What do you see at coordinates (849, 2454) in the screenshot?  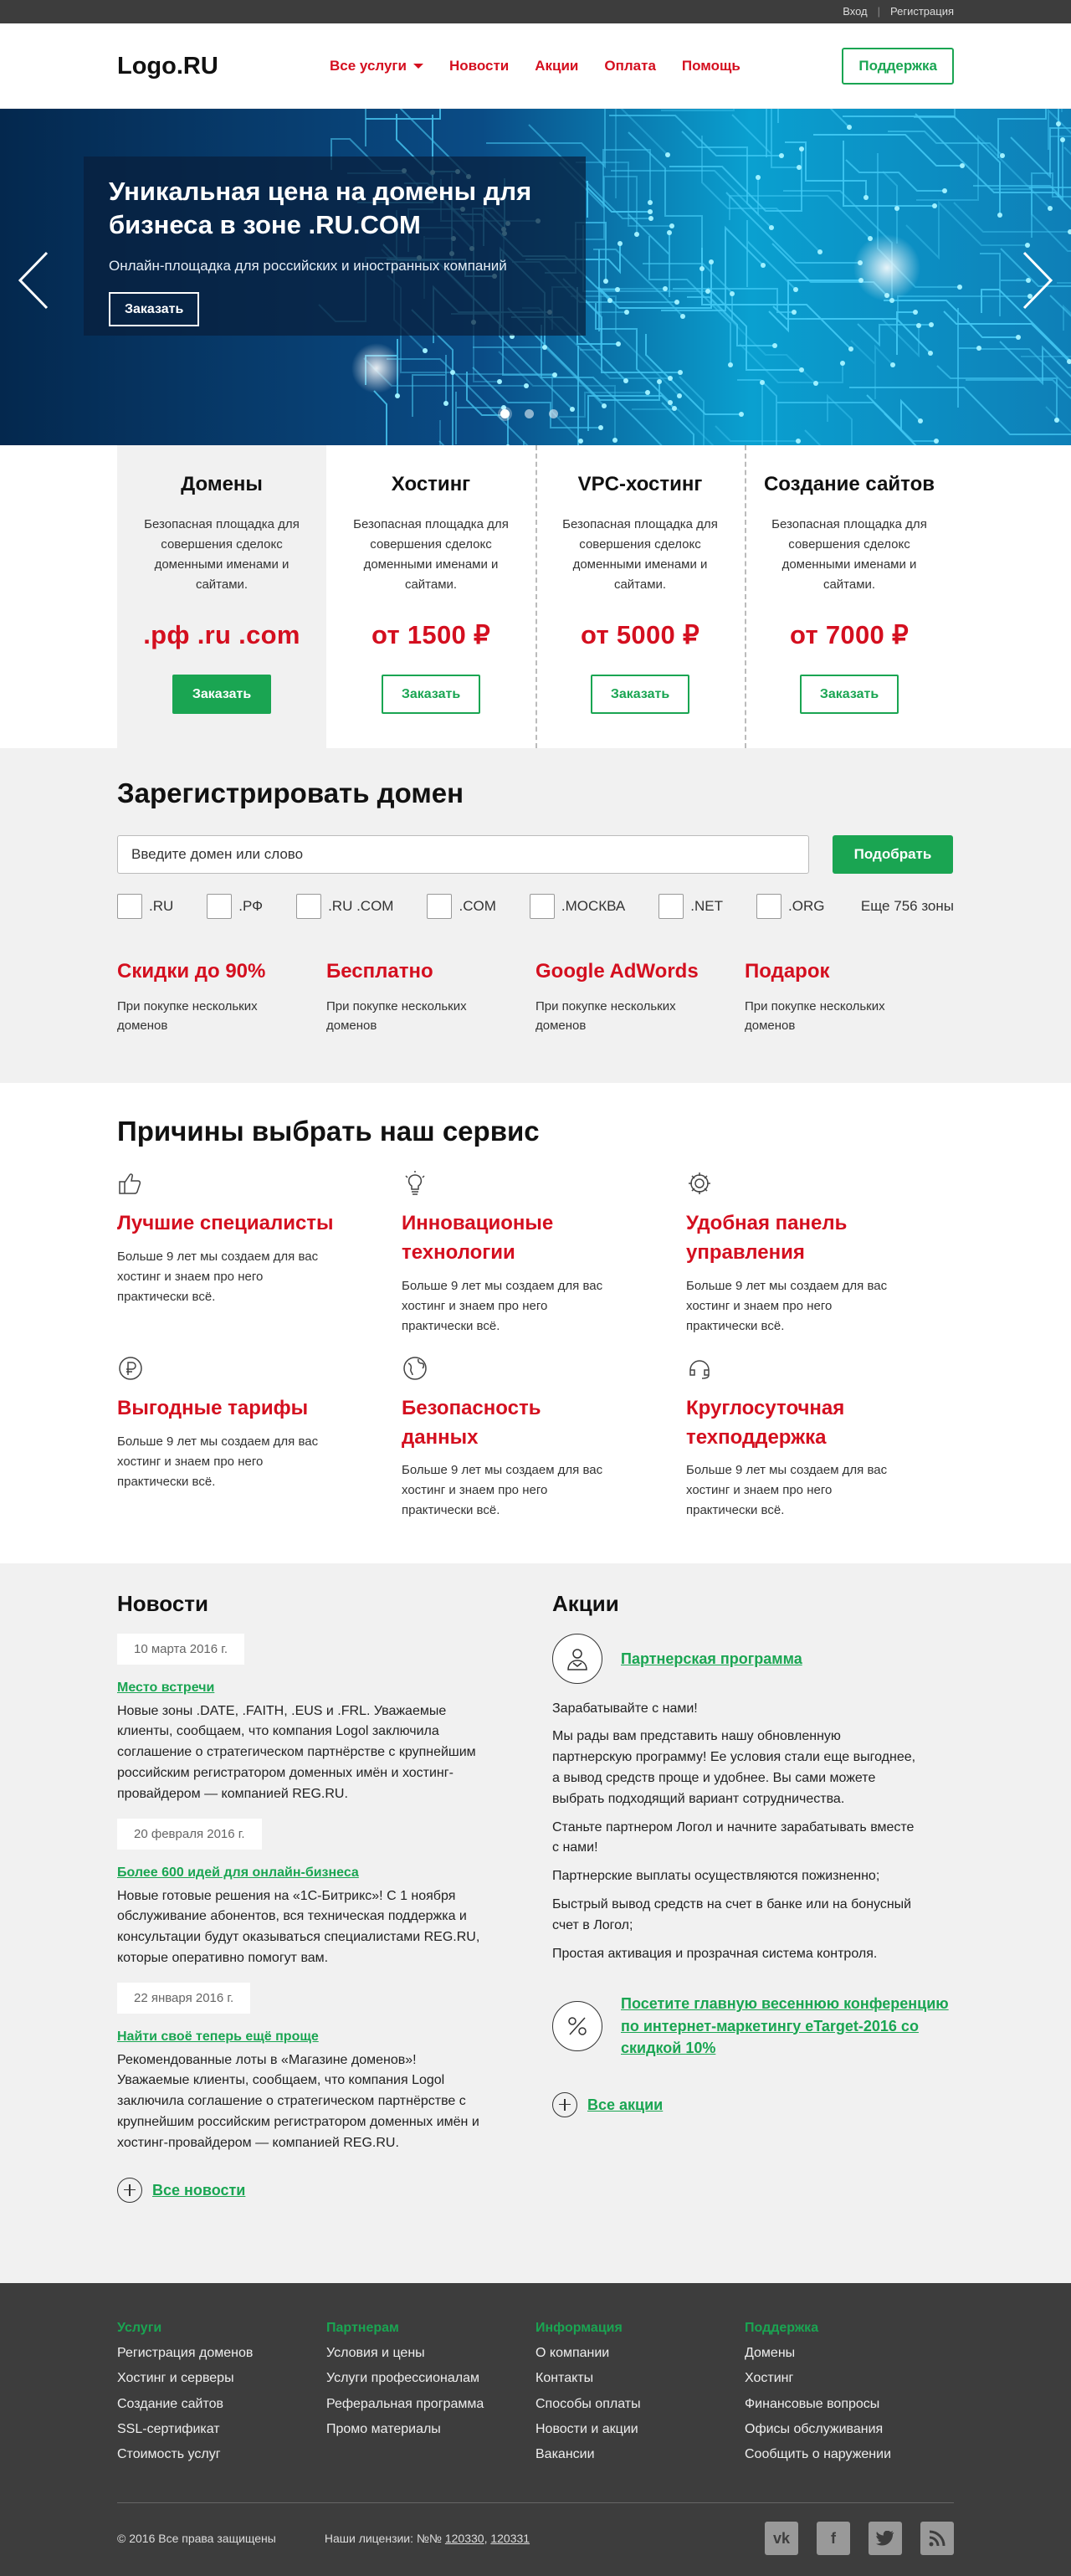 I see `footer-link: Сообщить о наружении` at bounding box center [849, 2454].